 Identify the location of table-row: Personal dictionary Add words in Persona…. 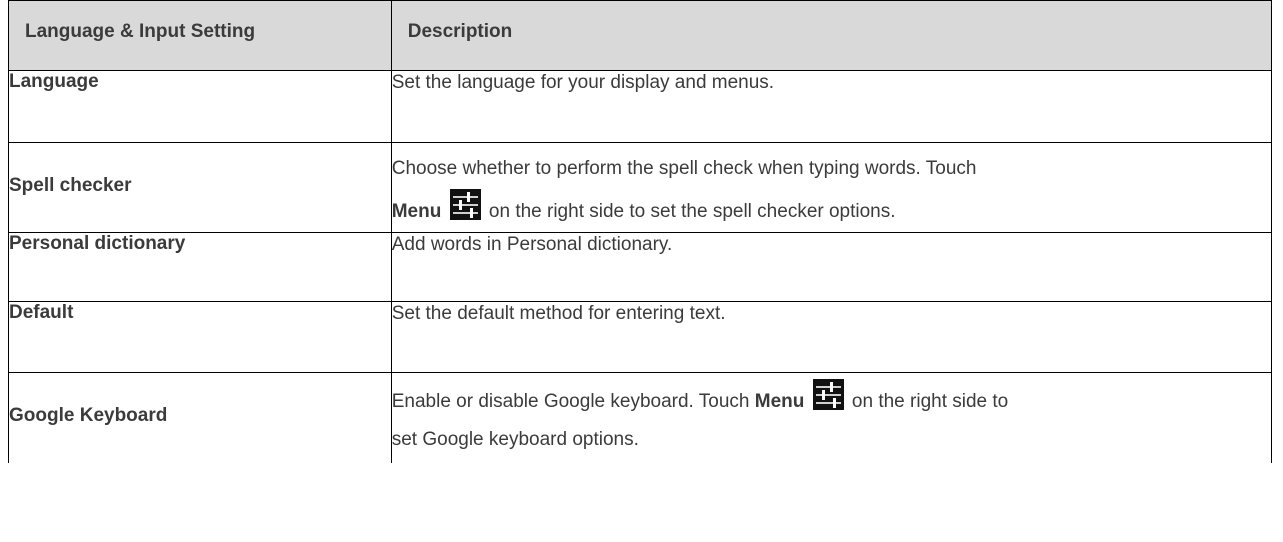
(640, 267).